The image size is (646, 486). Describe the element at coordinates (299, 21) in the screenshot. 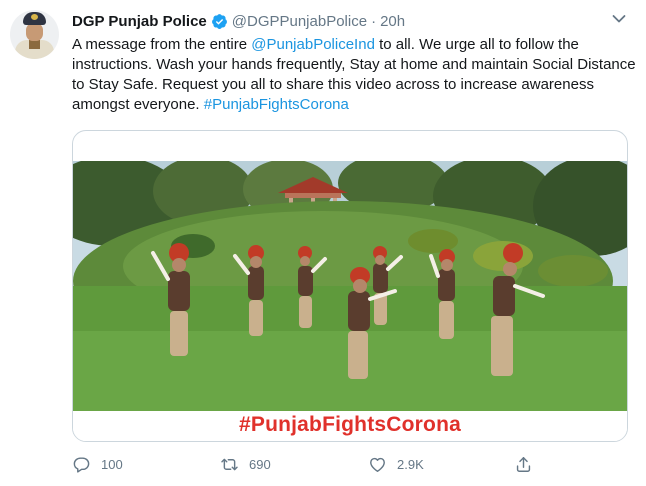

I see `user-handle: @DGPPunjabPolice` at that location.